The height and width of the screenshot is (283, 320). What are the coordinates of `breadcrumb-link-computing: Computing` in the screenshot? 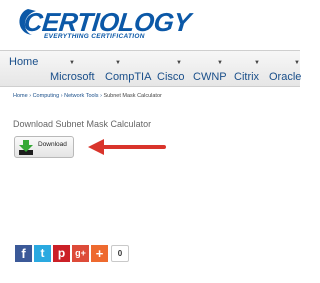 It's located at (46, 96).